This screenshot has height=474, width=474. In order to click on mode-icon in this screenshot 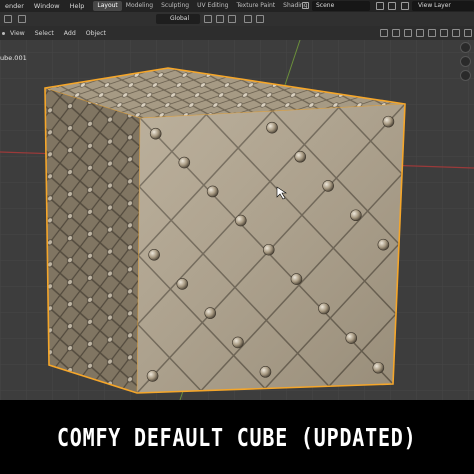, I will do `click(22, 19)`.